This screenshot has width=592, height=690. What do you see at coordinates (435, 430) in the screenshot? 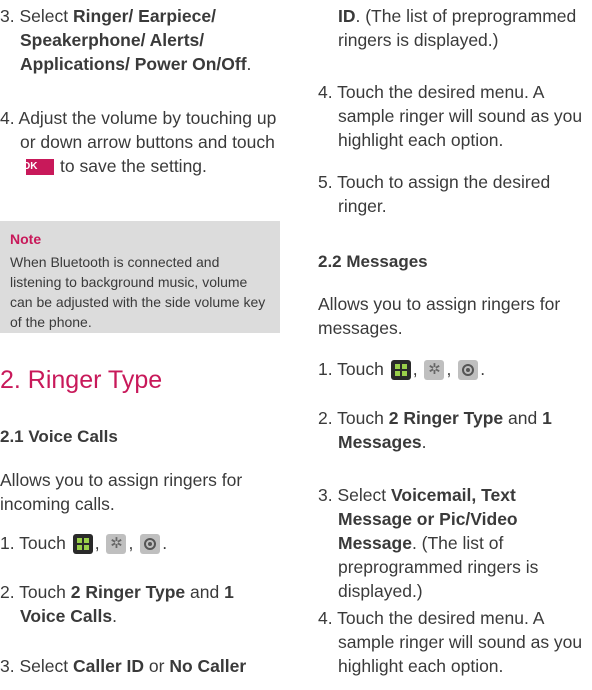
I see `messages-step-2: 2. Touch 2 Ringer Type and 1 Messages.` at bounding box center [435, 430].